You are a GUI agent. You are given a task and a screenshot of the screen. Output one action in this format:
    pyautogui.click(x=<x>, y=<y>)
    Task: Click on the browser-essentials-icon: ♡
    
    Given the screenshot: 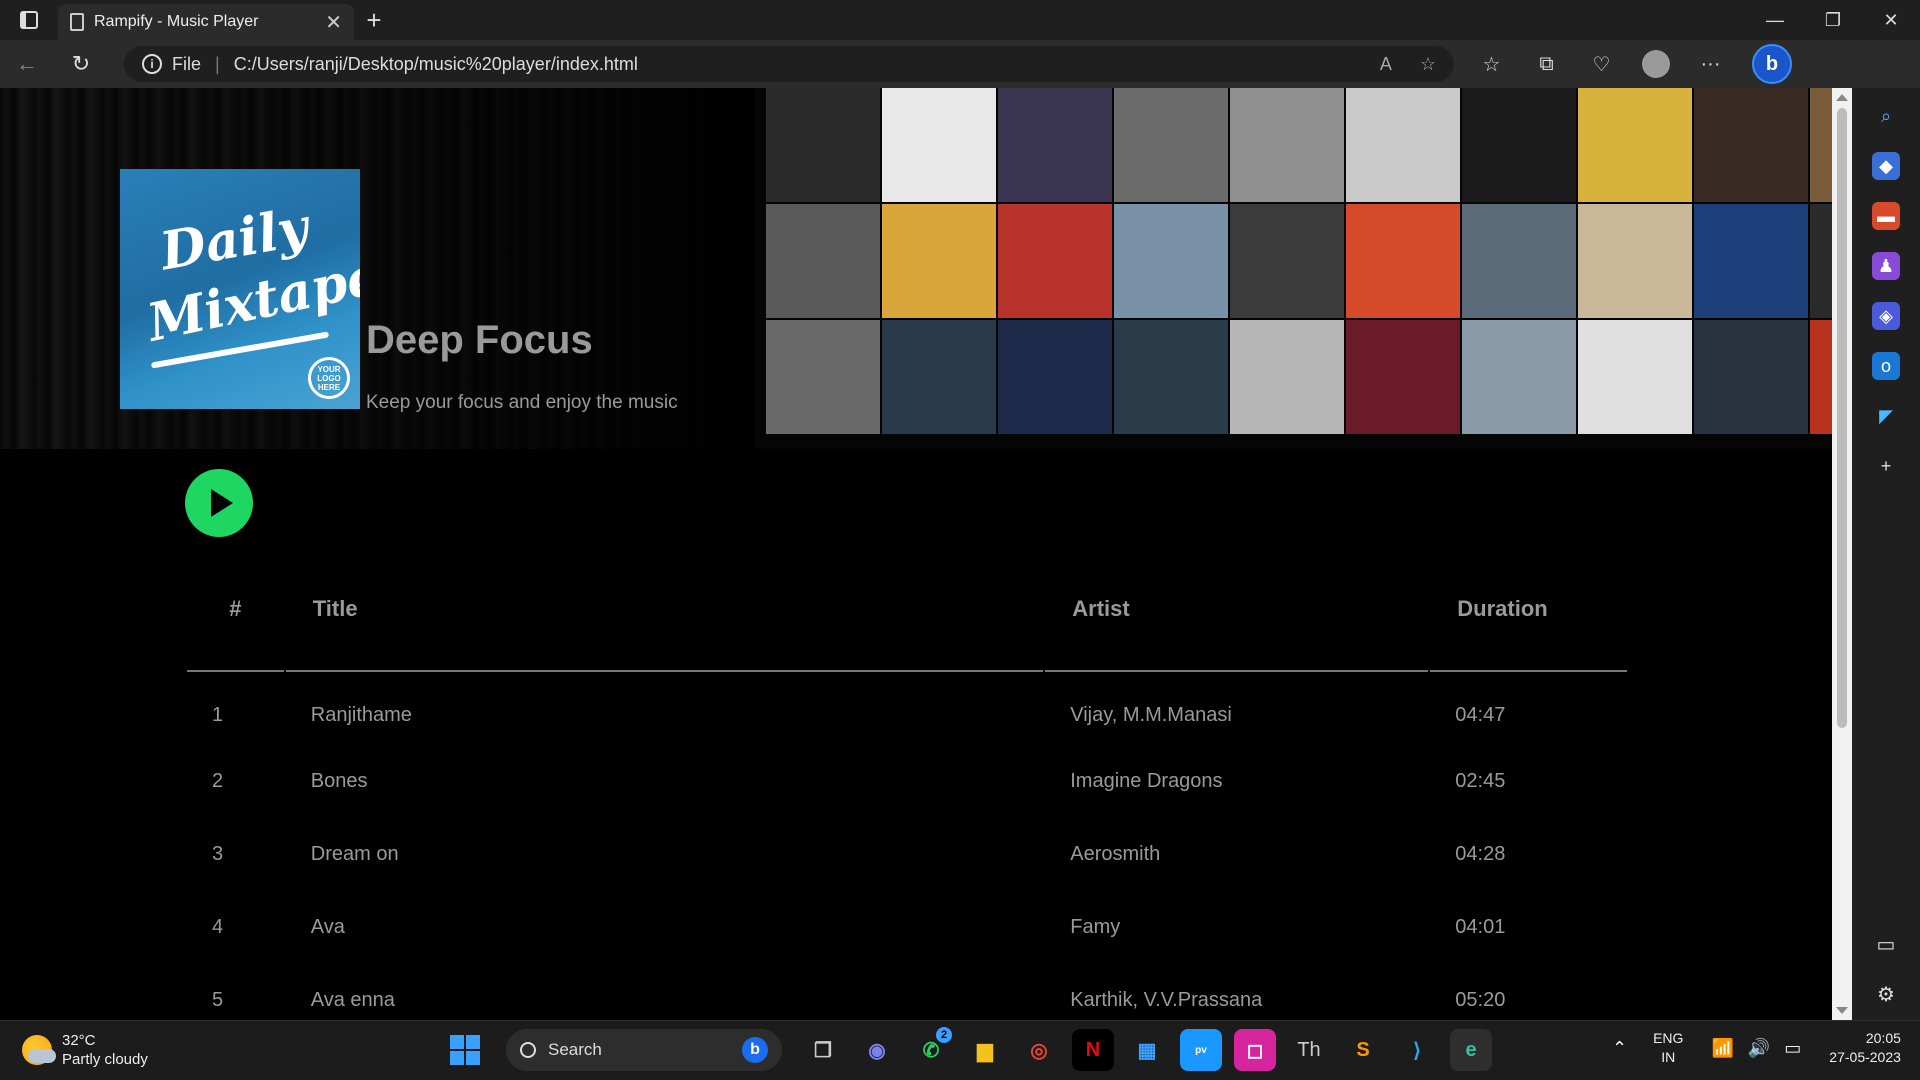 What is the action you would take?
    pyautogui.click(x=1601, y=64)
    